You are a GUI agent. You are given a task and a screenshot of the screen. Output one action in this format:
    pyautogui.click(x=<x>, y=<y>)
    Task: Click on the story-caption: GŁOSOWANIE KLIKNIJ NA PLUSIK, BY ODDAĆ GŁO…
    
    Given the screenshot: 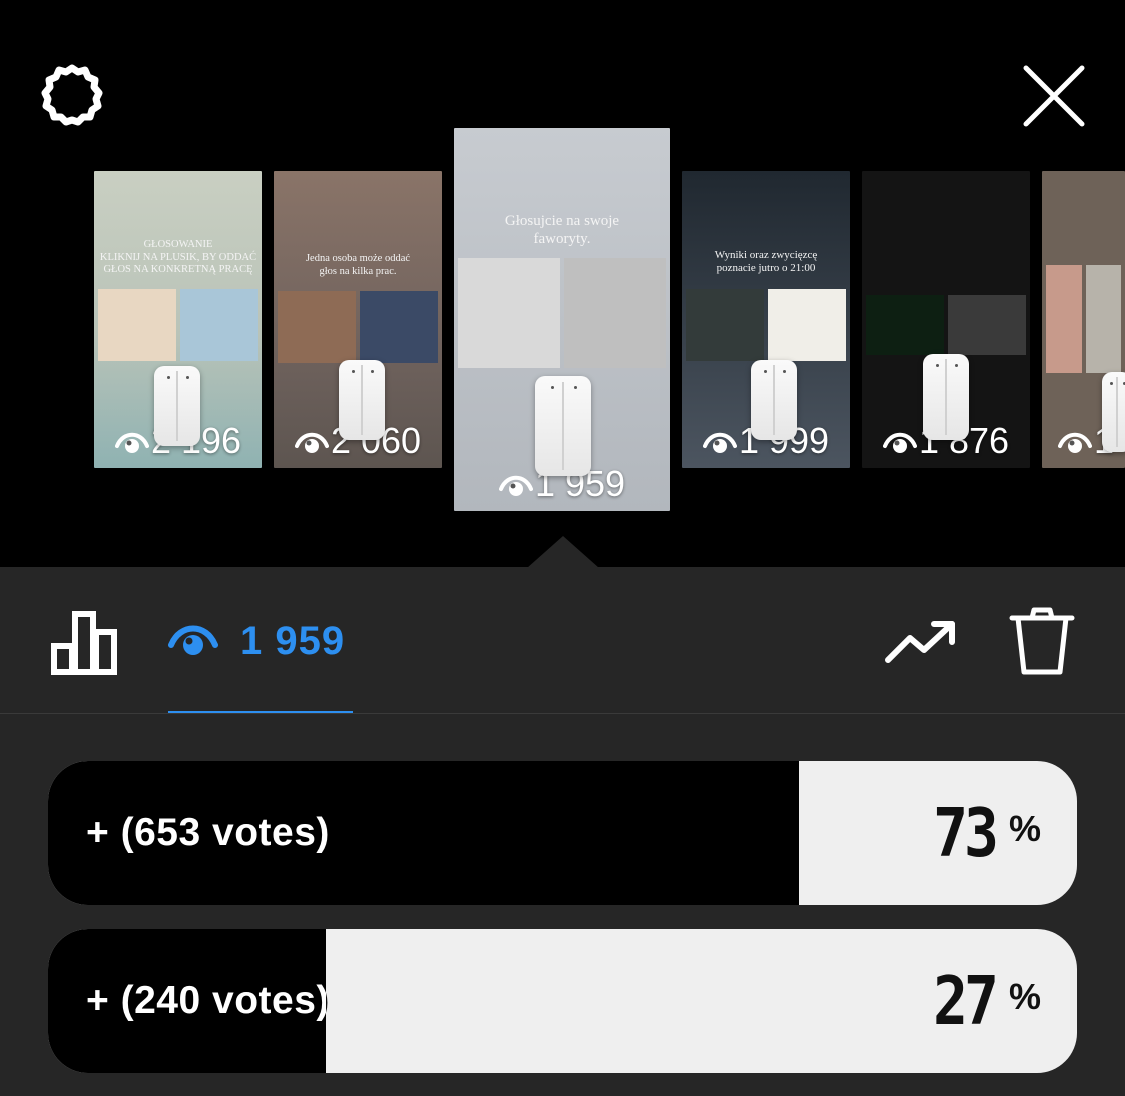 What is the action you would take?
    pyautogui.click(x=178, y=258)
    